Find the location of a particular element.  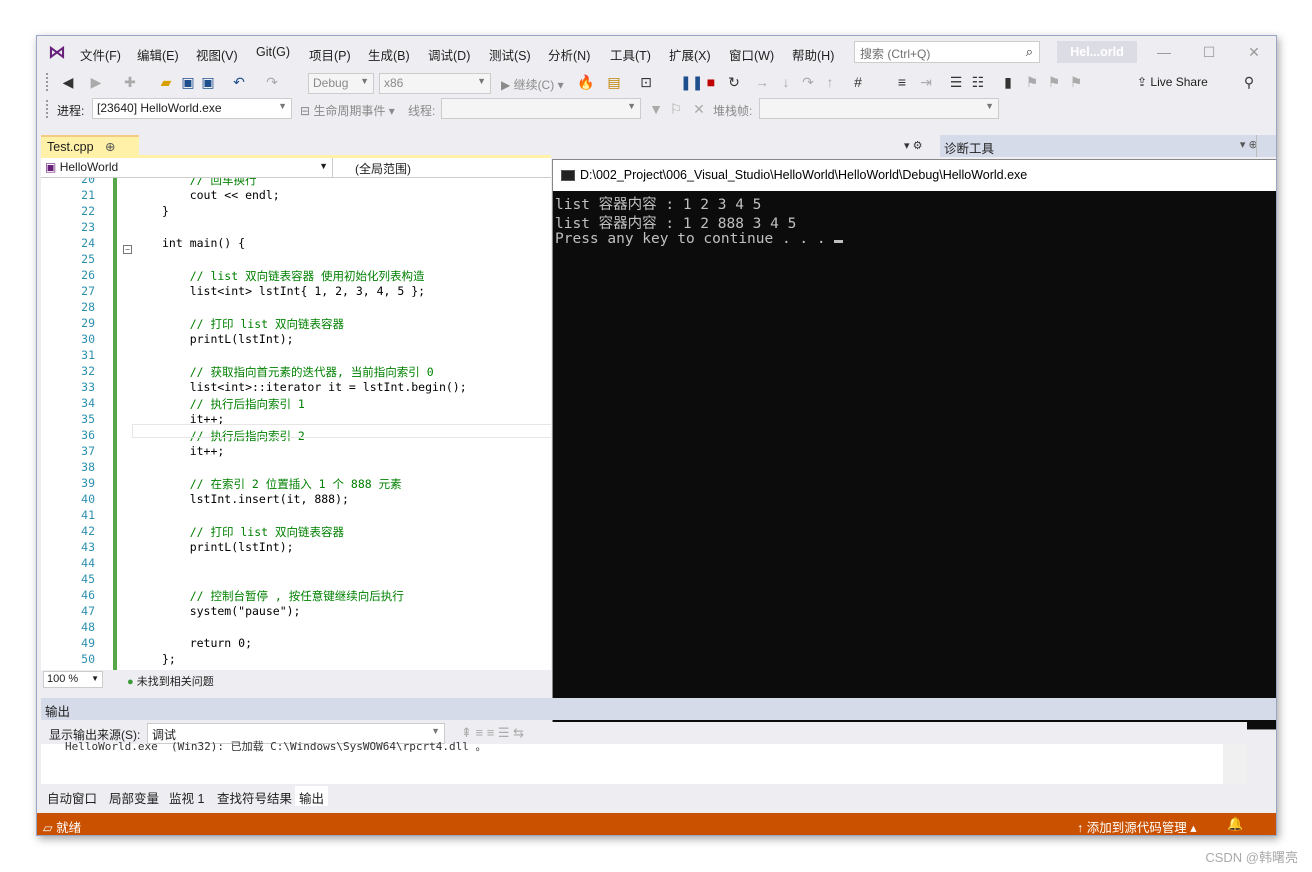

tab-overflow-icon: ▾ ⚙ is located at coordinates (913, 145).